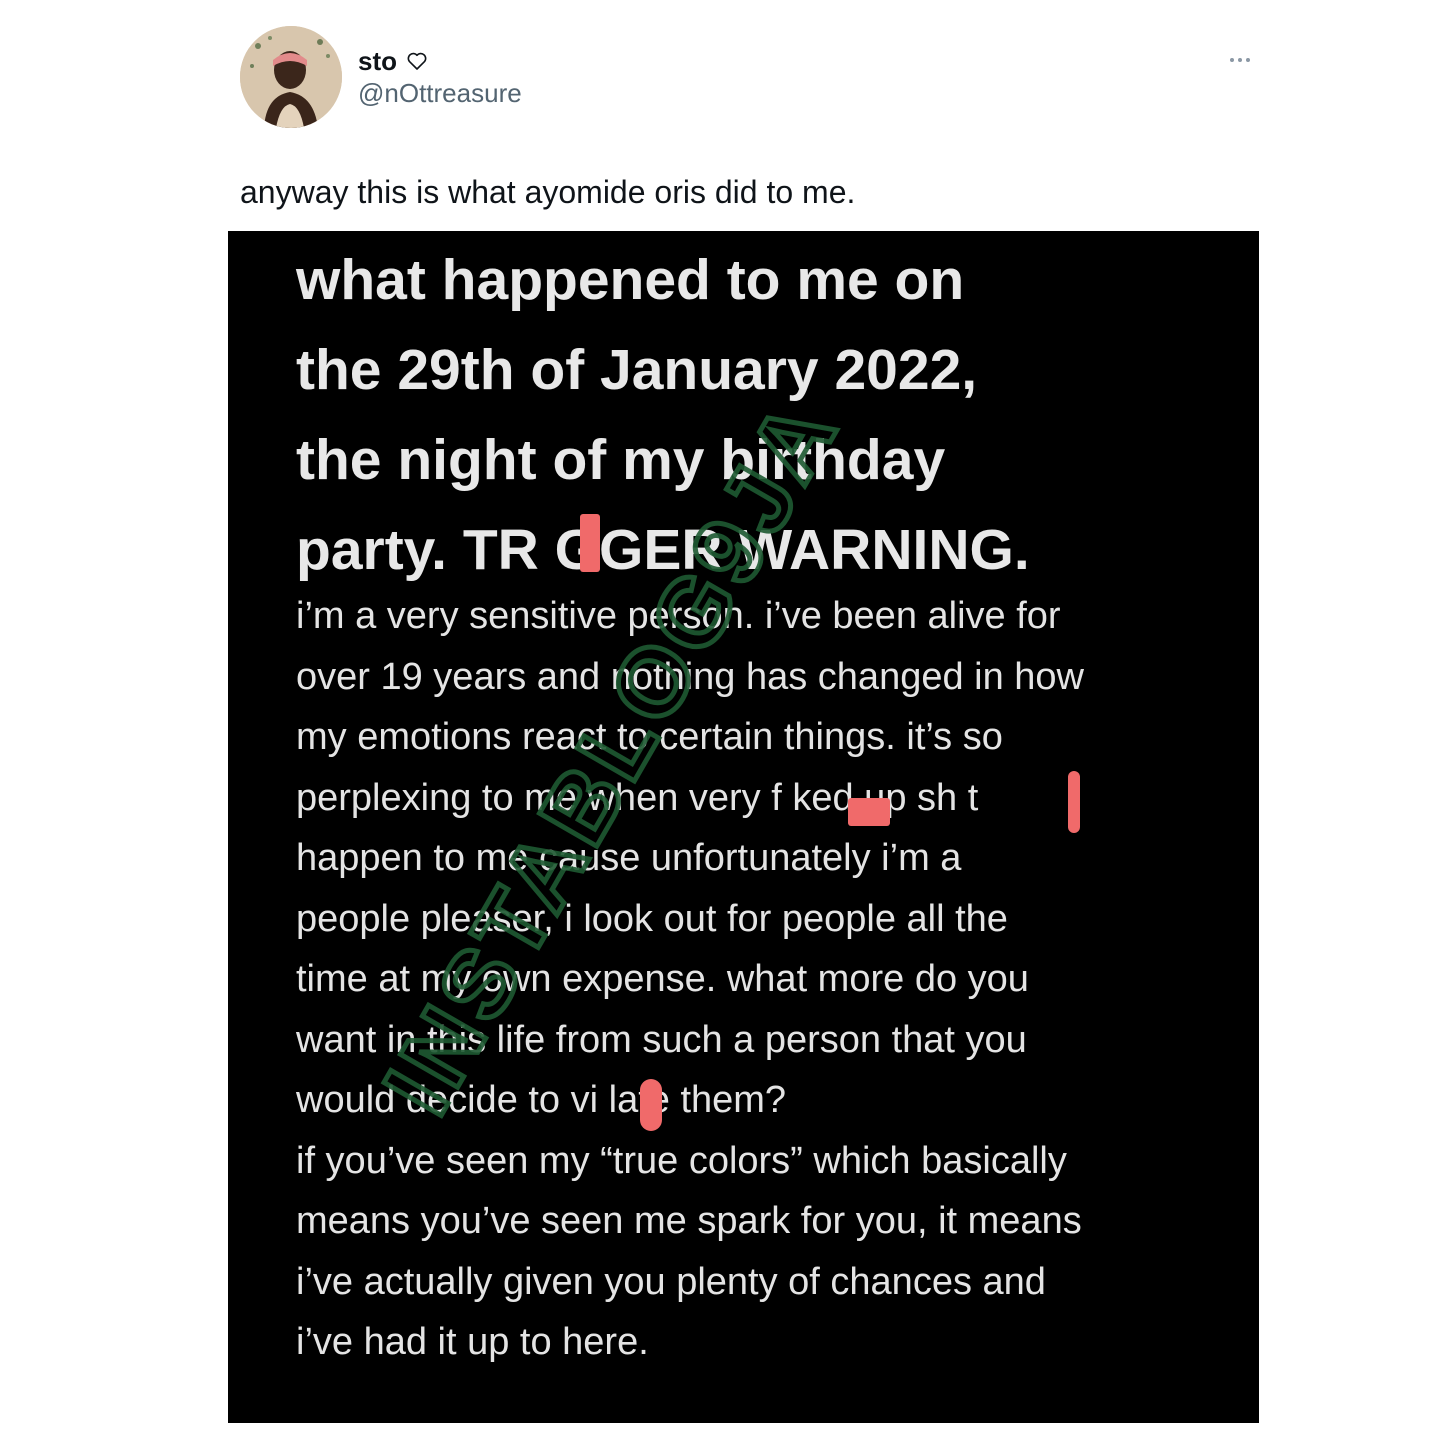 The height and width of the screenshot is (1440, 1440). I want to click on author-name-row: sto, so click(393, 61).